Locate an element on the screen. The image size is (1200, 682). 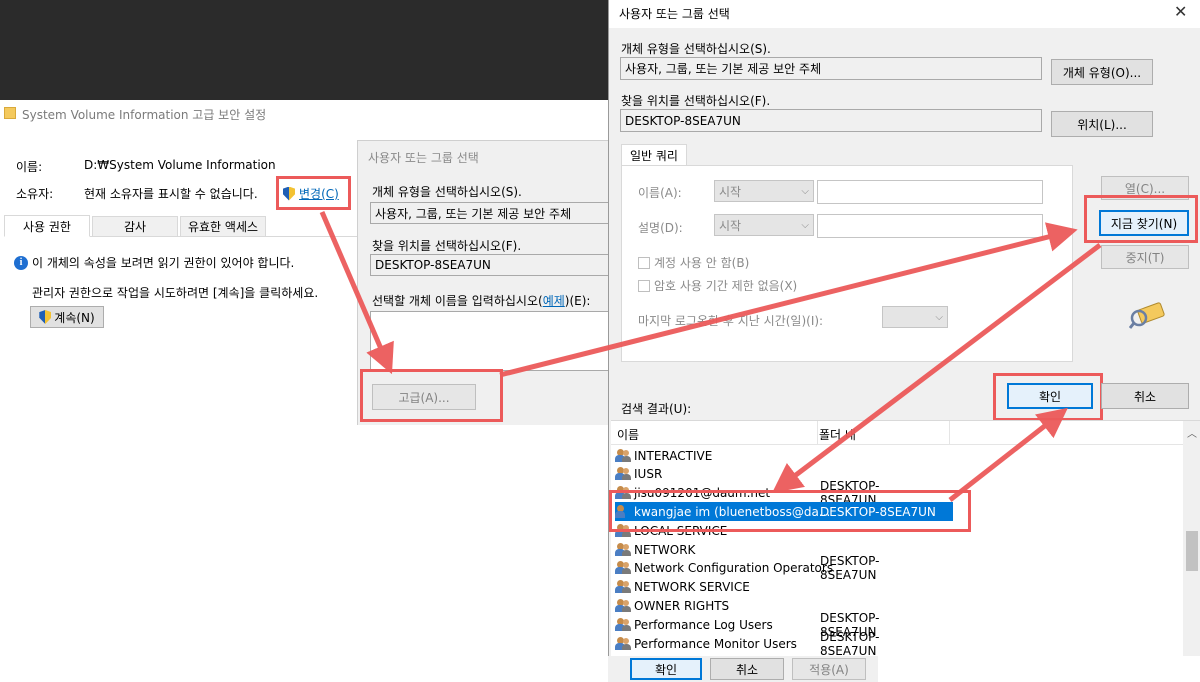
arrow-user-to-ok is located at coordinates (1008, 454).